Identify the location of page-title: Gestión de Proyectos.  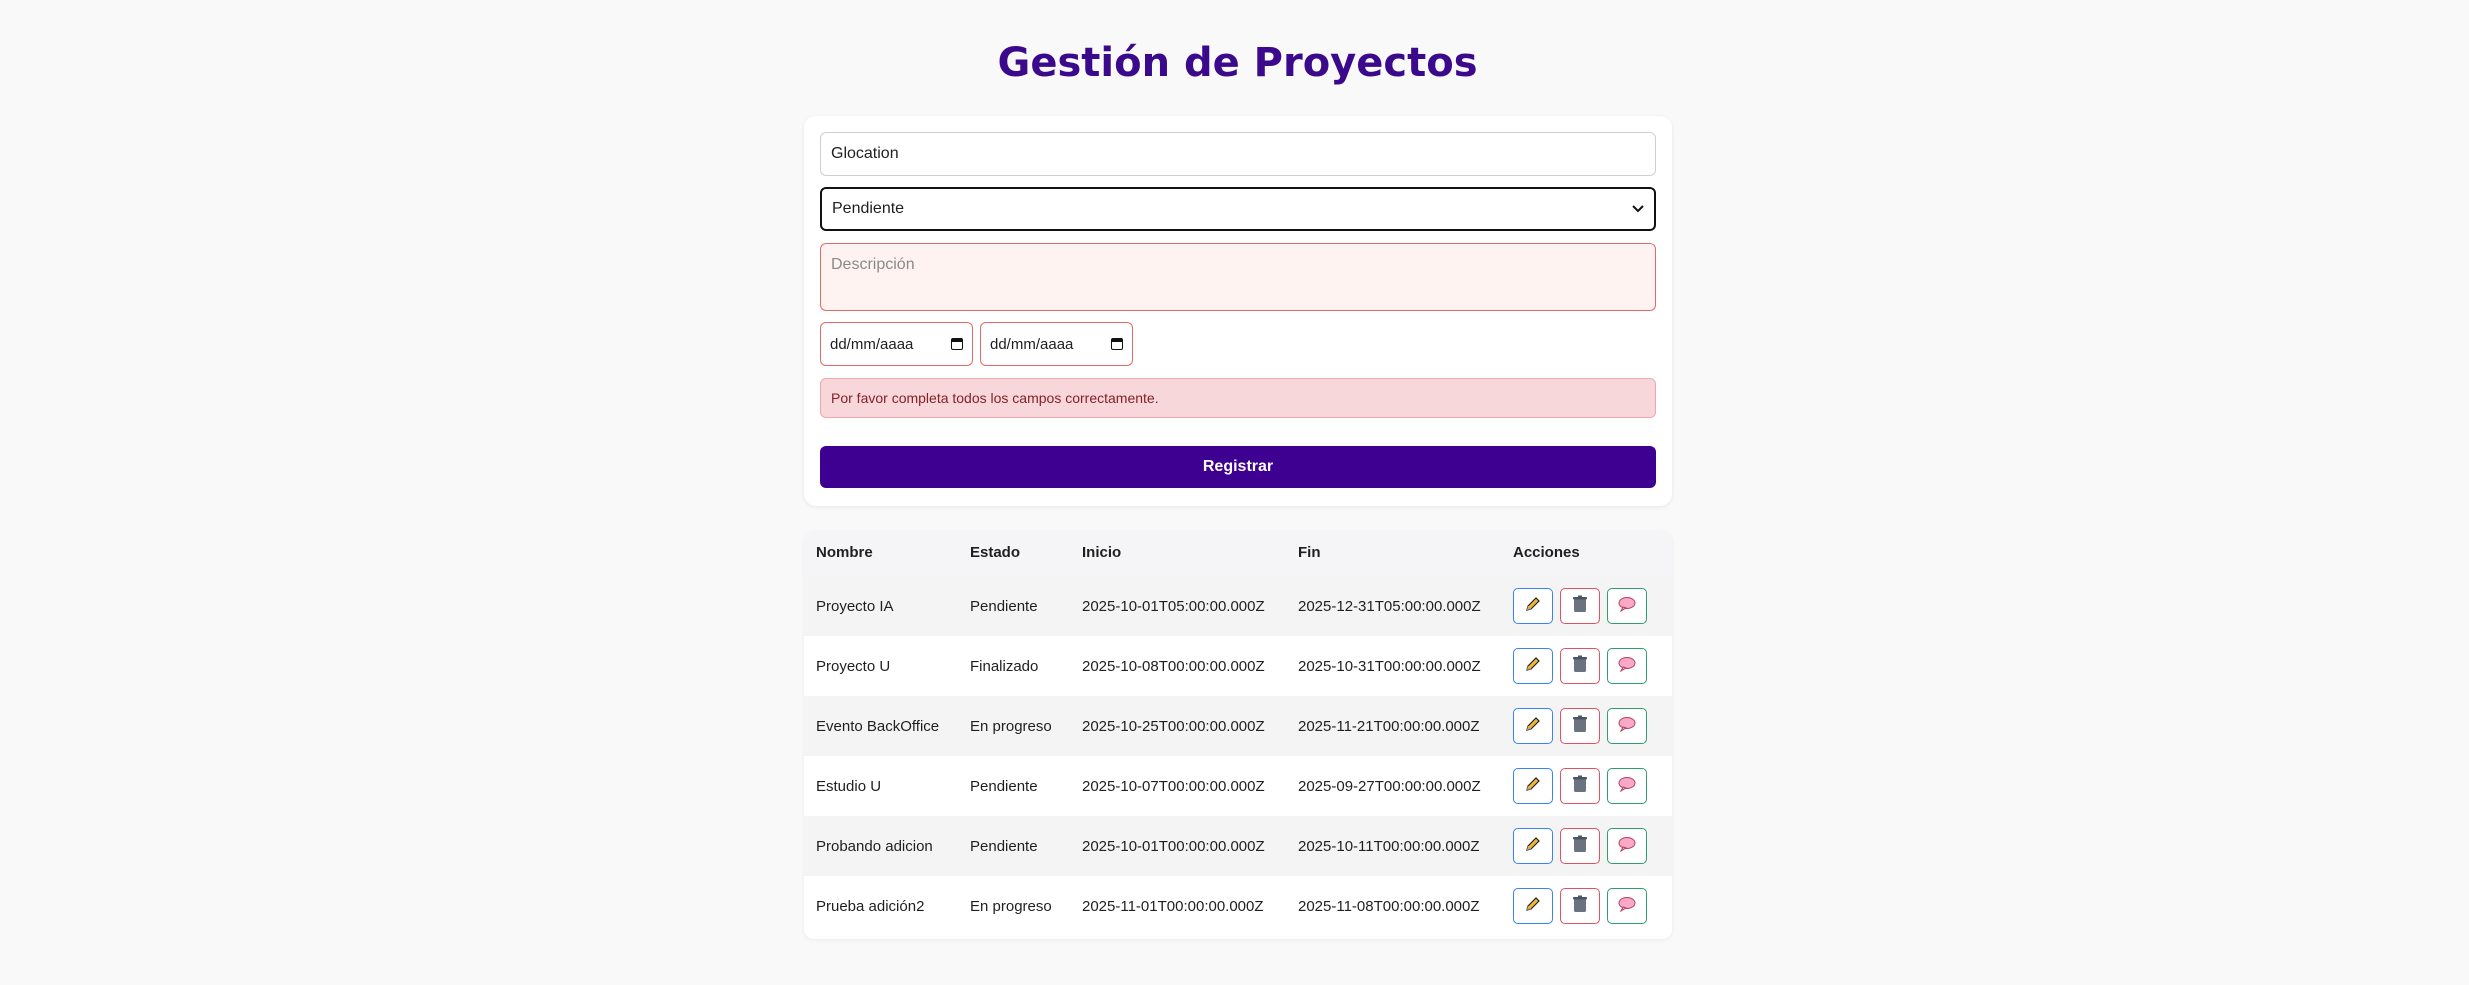
(1237, 63).